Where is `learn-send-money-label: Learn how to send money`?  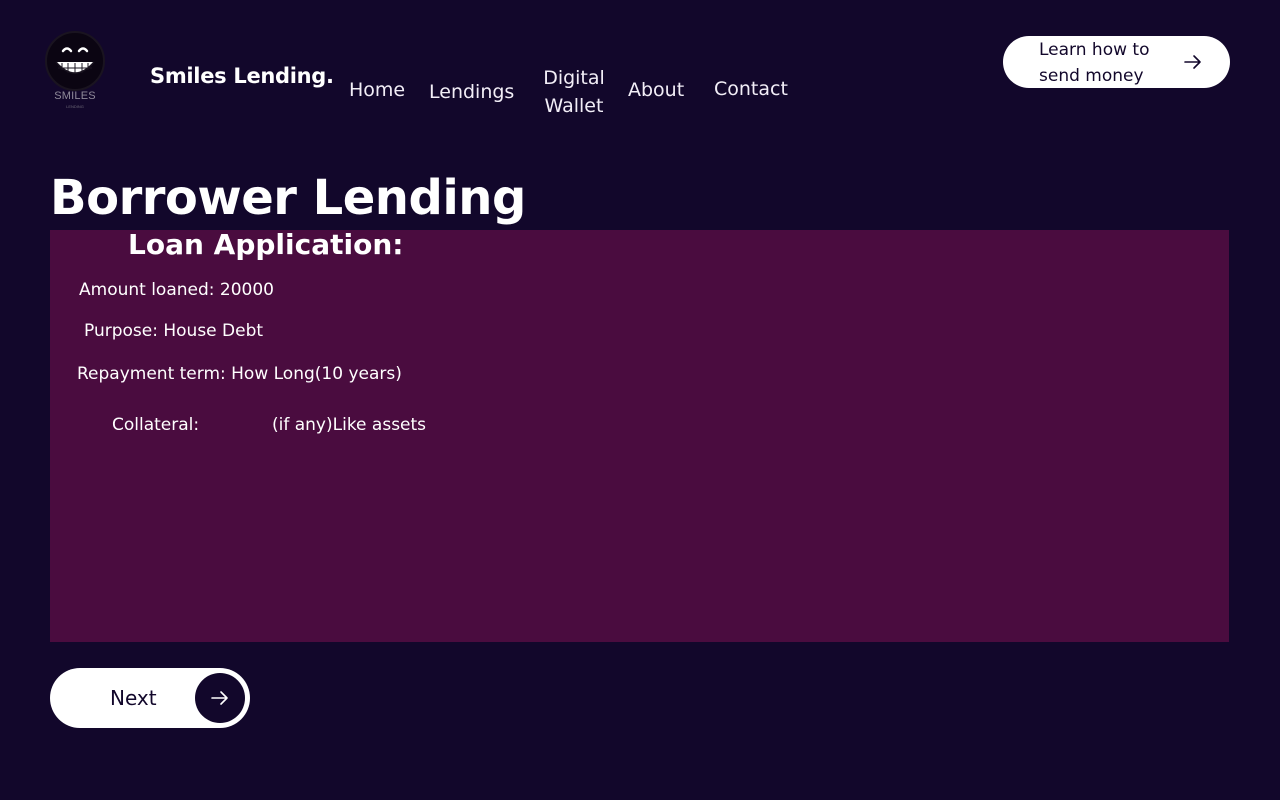 learn-send-money-label: Learn how to send money is located at coordinates (1109, 63).